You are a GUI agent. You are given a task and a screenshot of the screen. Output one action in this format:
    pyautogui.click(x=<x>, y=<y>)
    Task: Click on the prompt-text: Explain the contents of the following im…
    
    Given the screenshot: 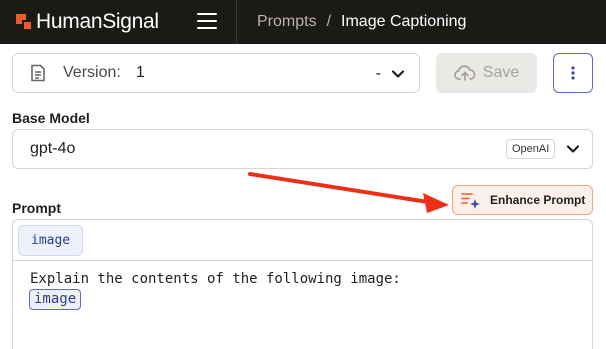 What is the action you would take?
    pyautogui.click(x=215, y=279)
    